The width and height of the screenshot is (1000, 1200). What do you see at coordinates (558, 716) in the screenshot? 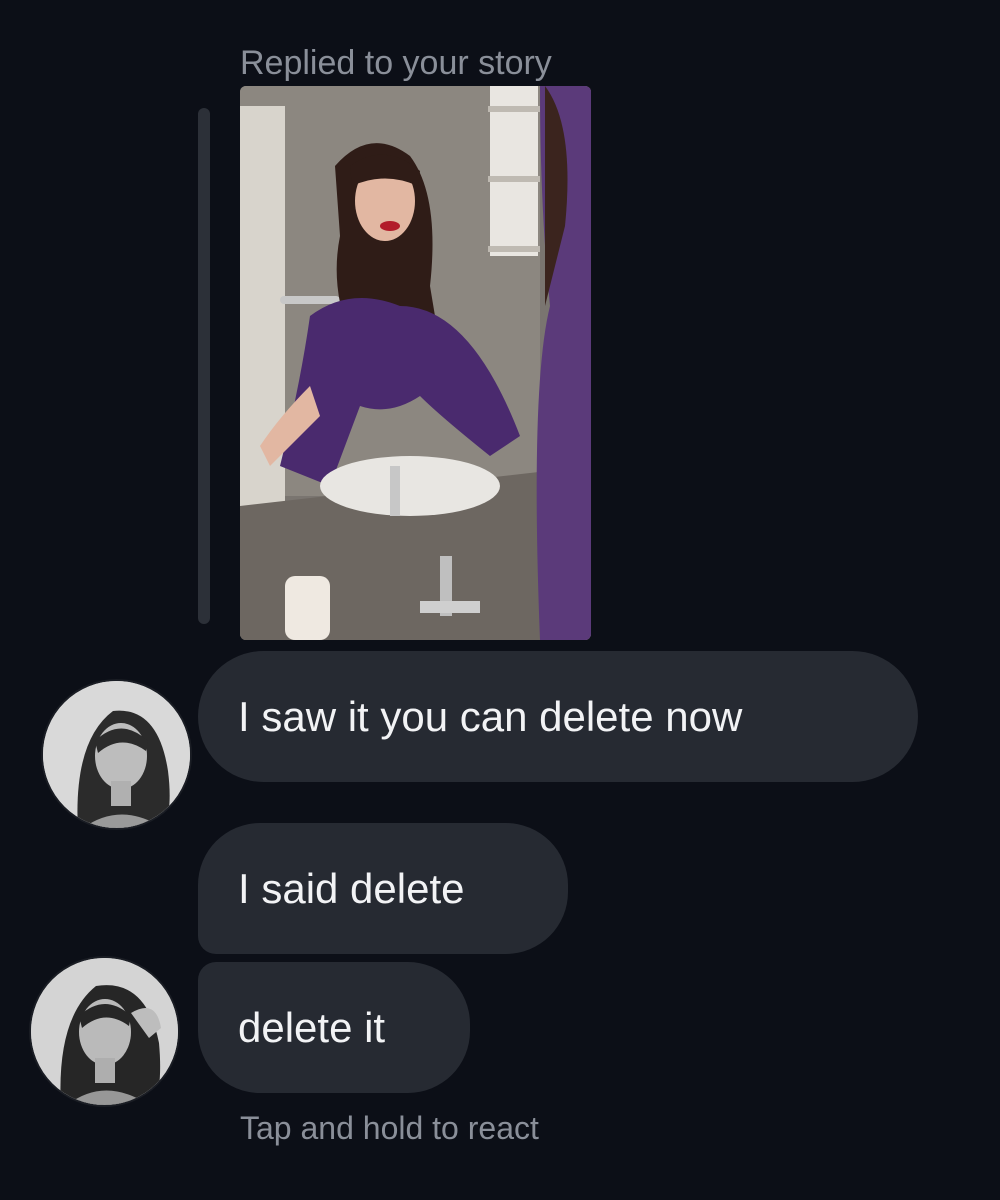
I see `message-bubble: I saw it you can delete now` at bounding box center [558, 716].